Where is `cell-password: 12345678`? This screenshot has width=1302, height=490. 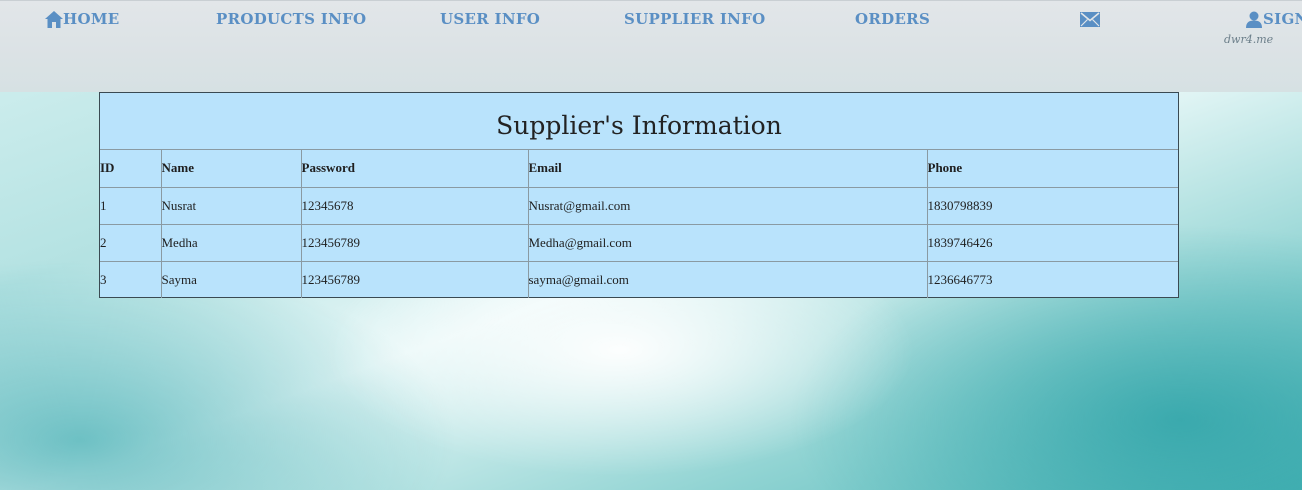 cell-password: 12345678 is located at coordinates (414, 206).